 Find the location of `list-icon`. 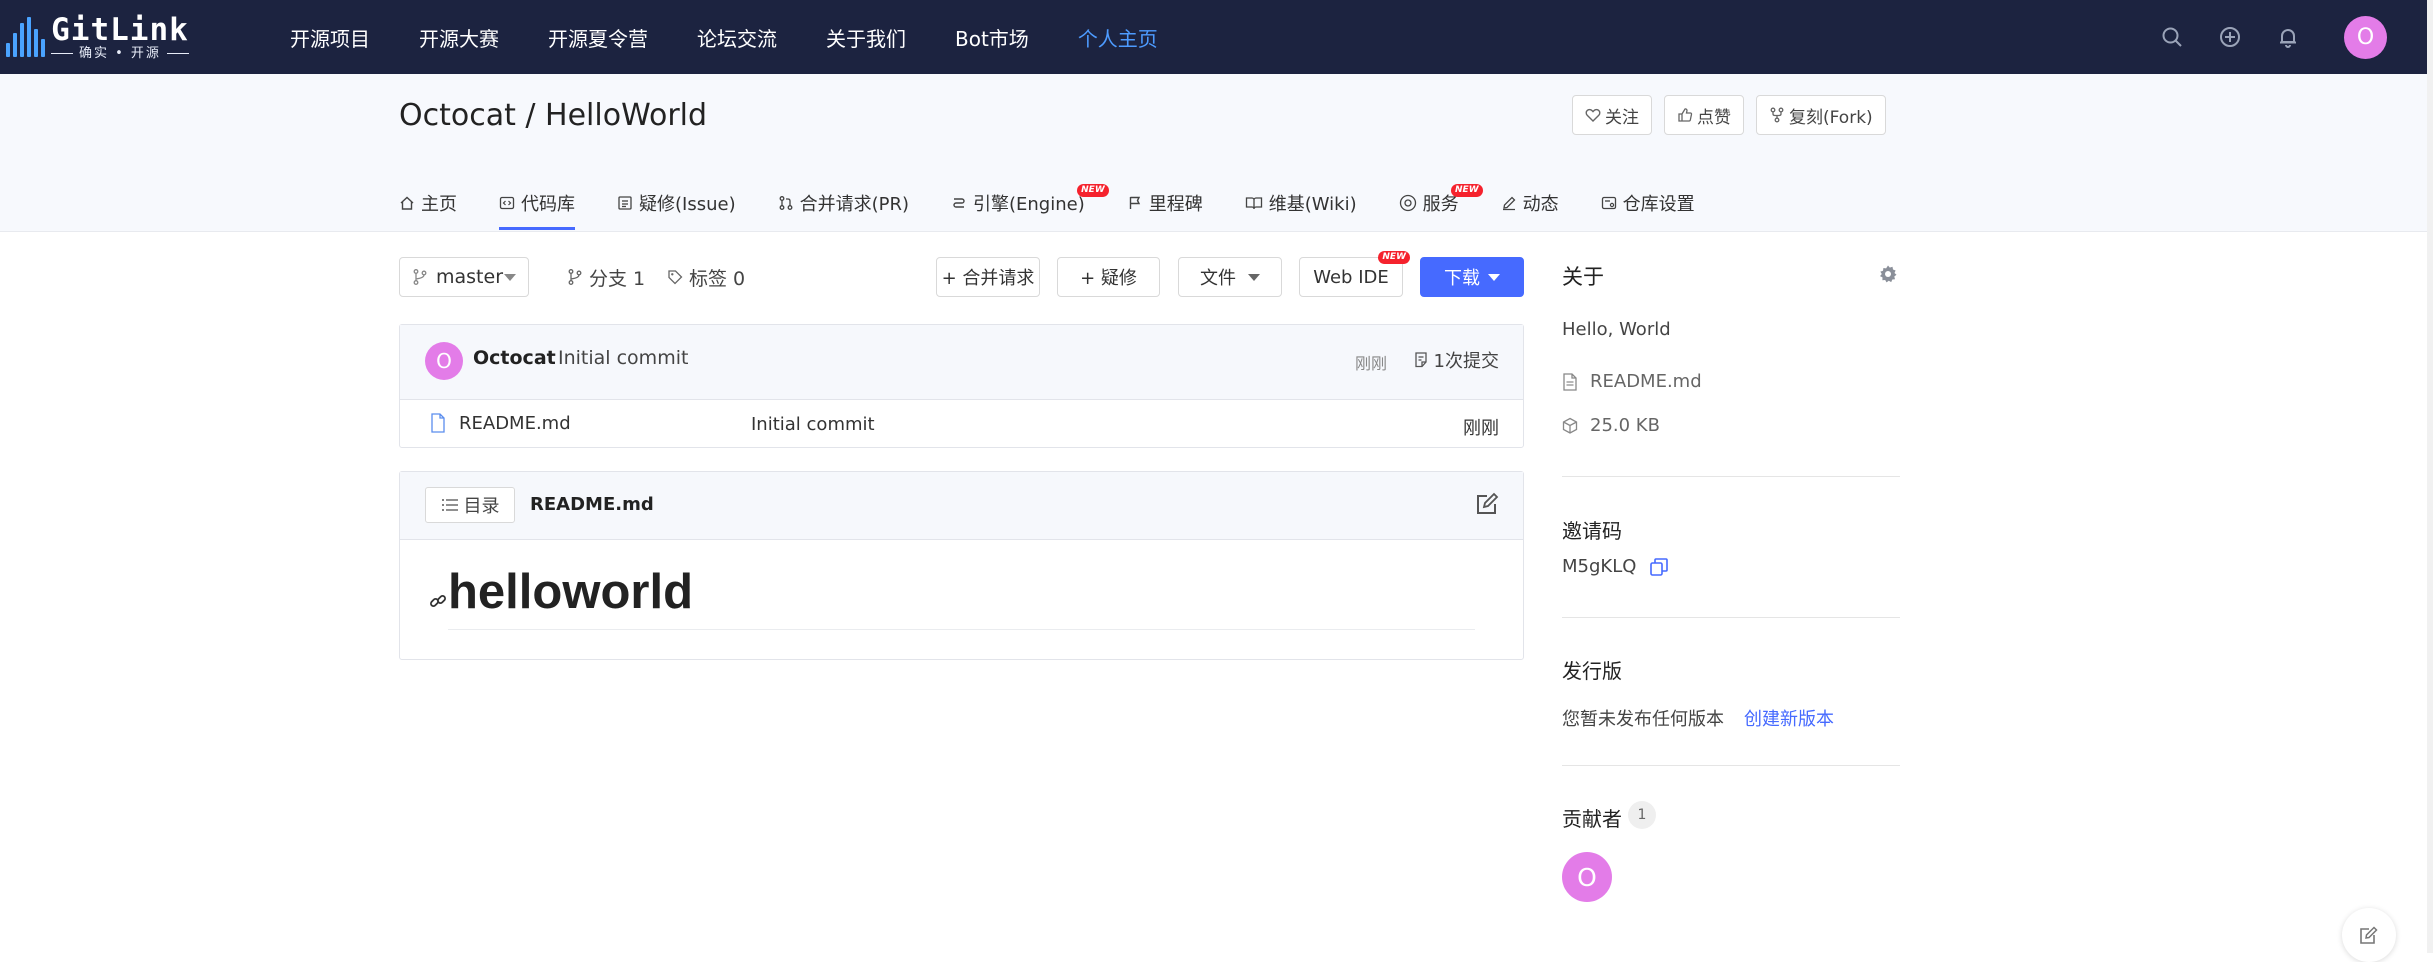

list-icon is located at coordinates (449, 505).